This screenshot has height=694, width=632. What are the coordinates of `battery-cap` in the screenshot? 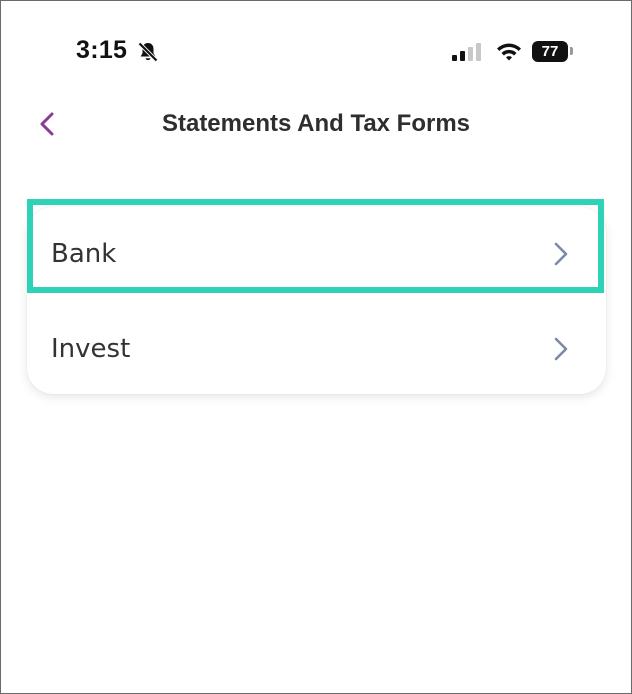 It's located at (571, 51).